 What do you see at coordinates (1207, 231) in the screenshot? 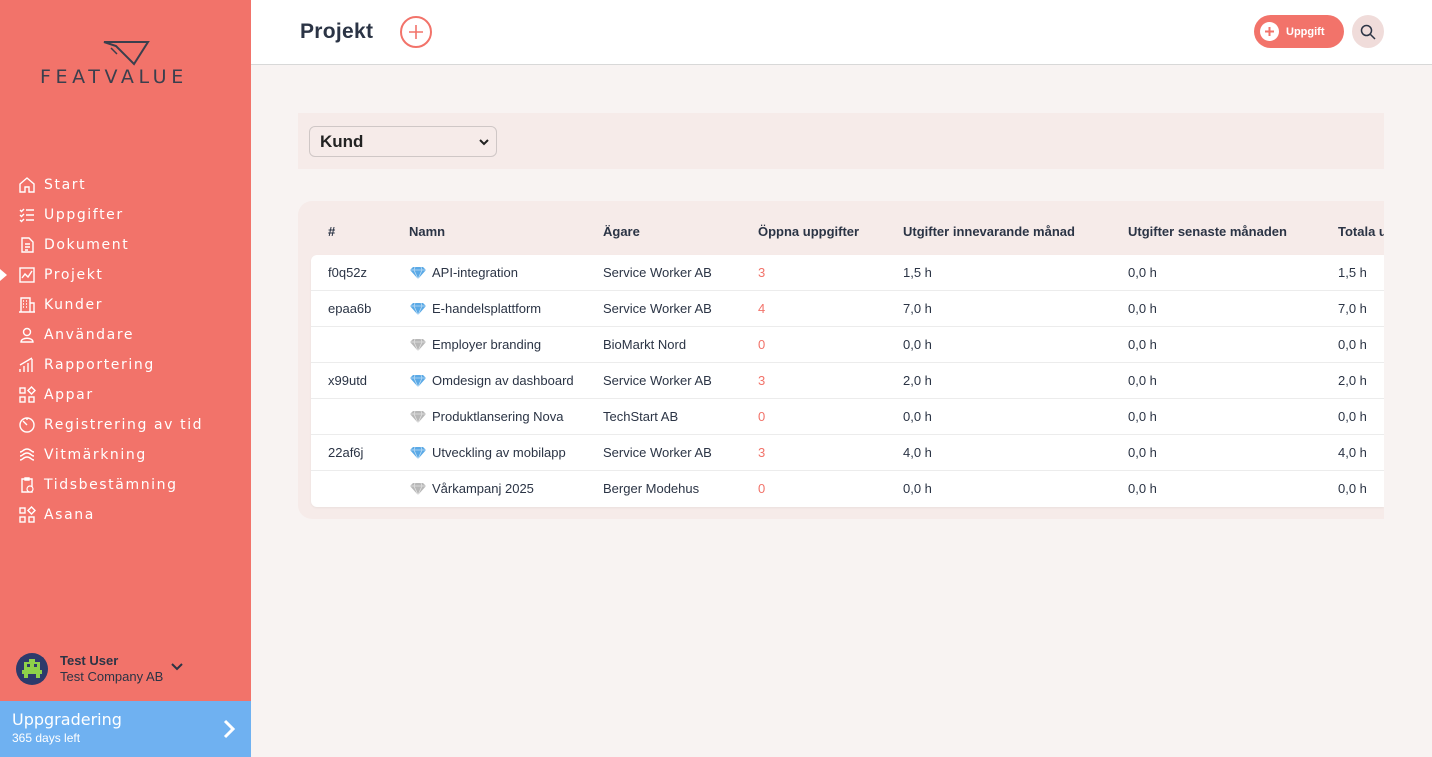
I see `col-header-last-month: Utgifter senaste månaden` at bounding box center [1207, 231].